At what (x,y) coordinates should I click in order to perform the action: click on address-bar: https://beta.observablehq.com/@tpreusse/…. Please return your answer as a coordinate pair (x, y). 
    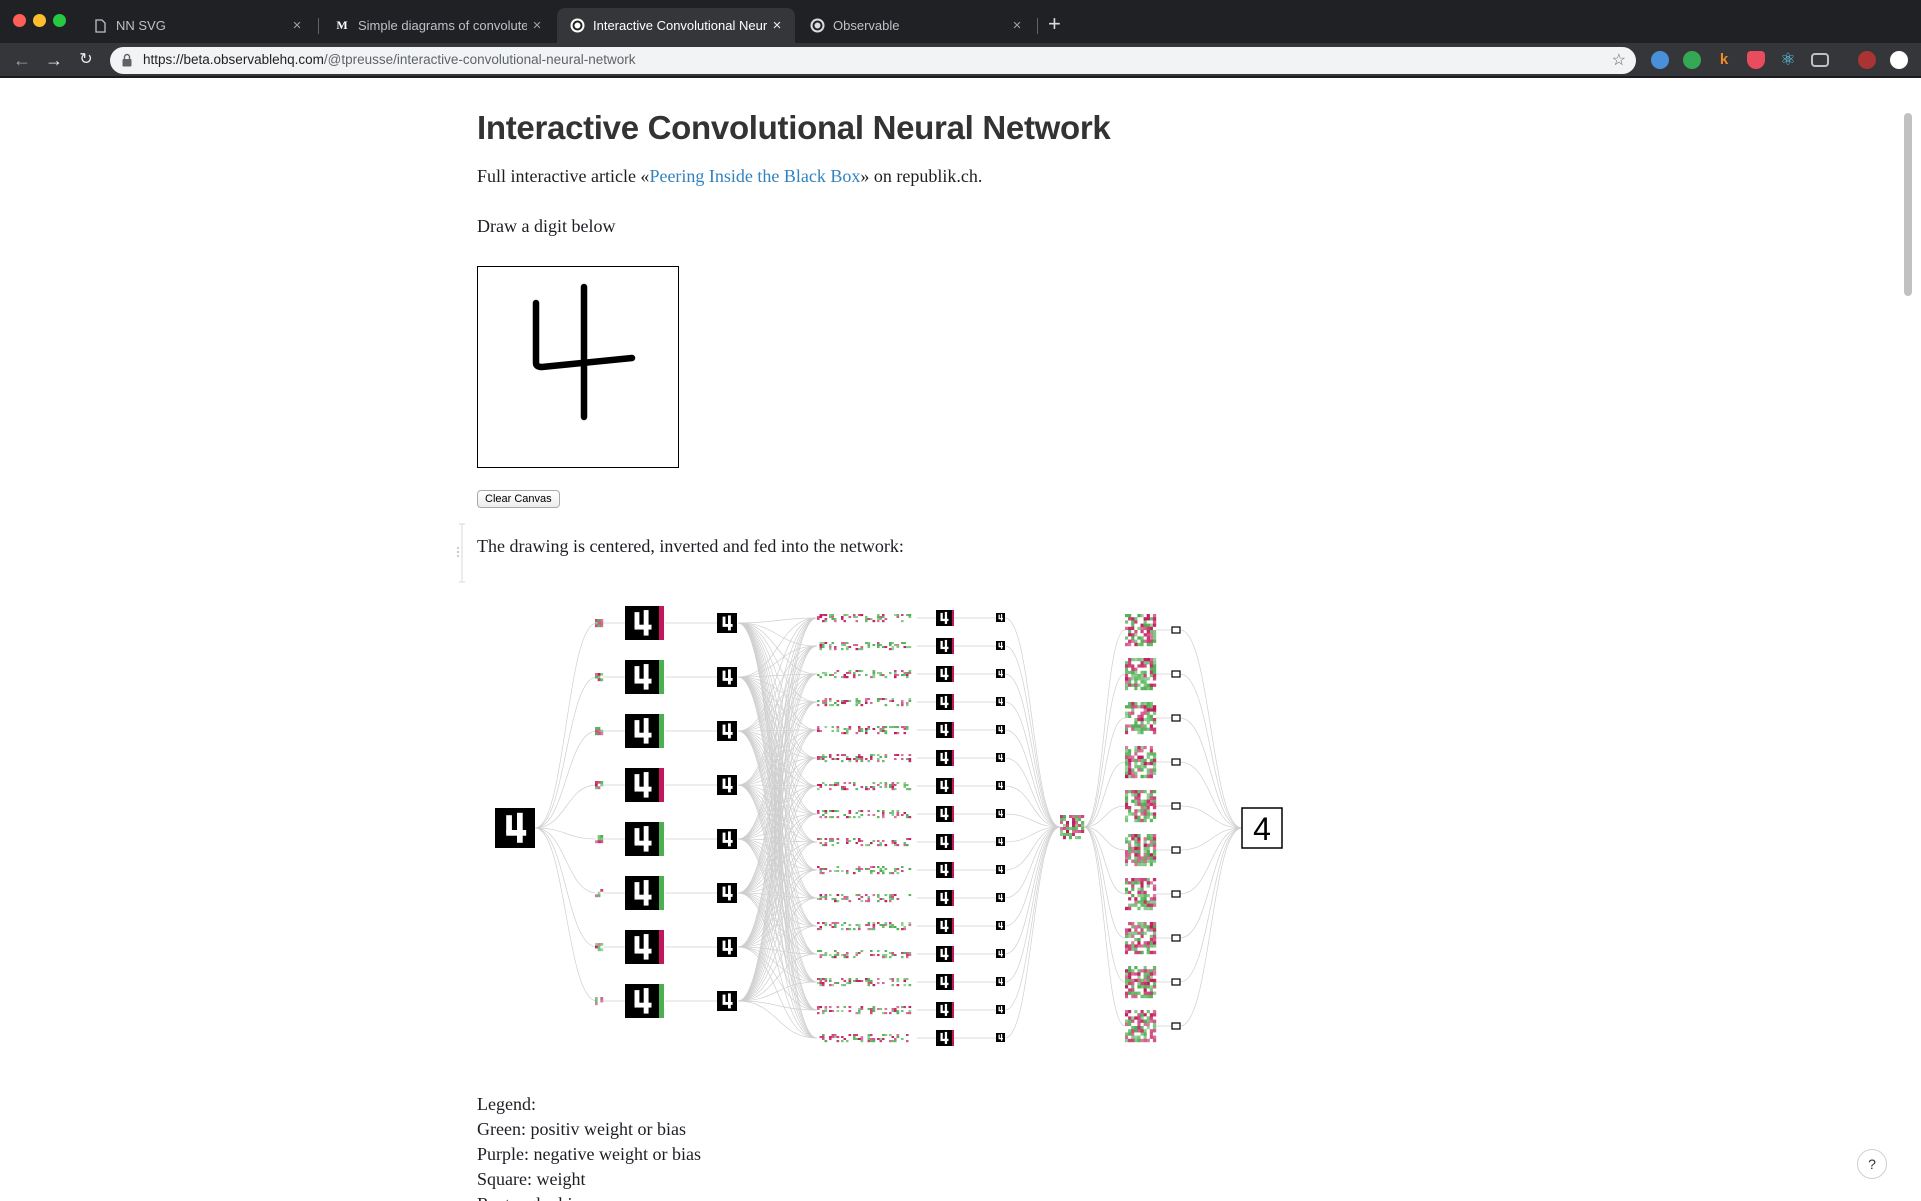
    Looking at the image, I should click on (873, 60).